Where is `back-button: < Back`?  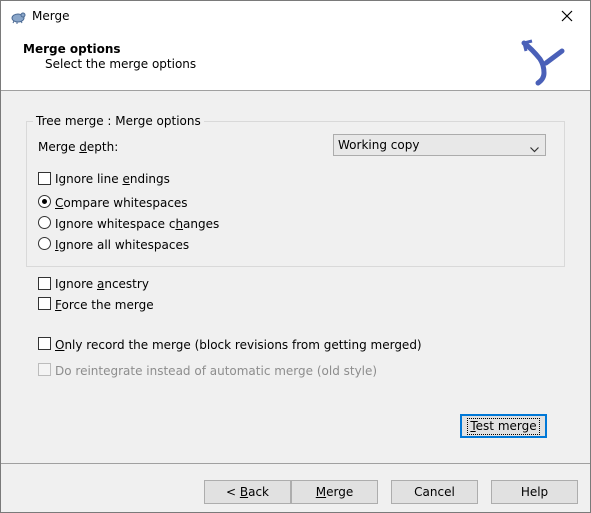
back-button: < Back is located at coordinates (247, 492).